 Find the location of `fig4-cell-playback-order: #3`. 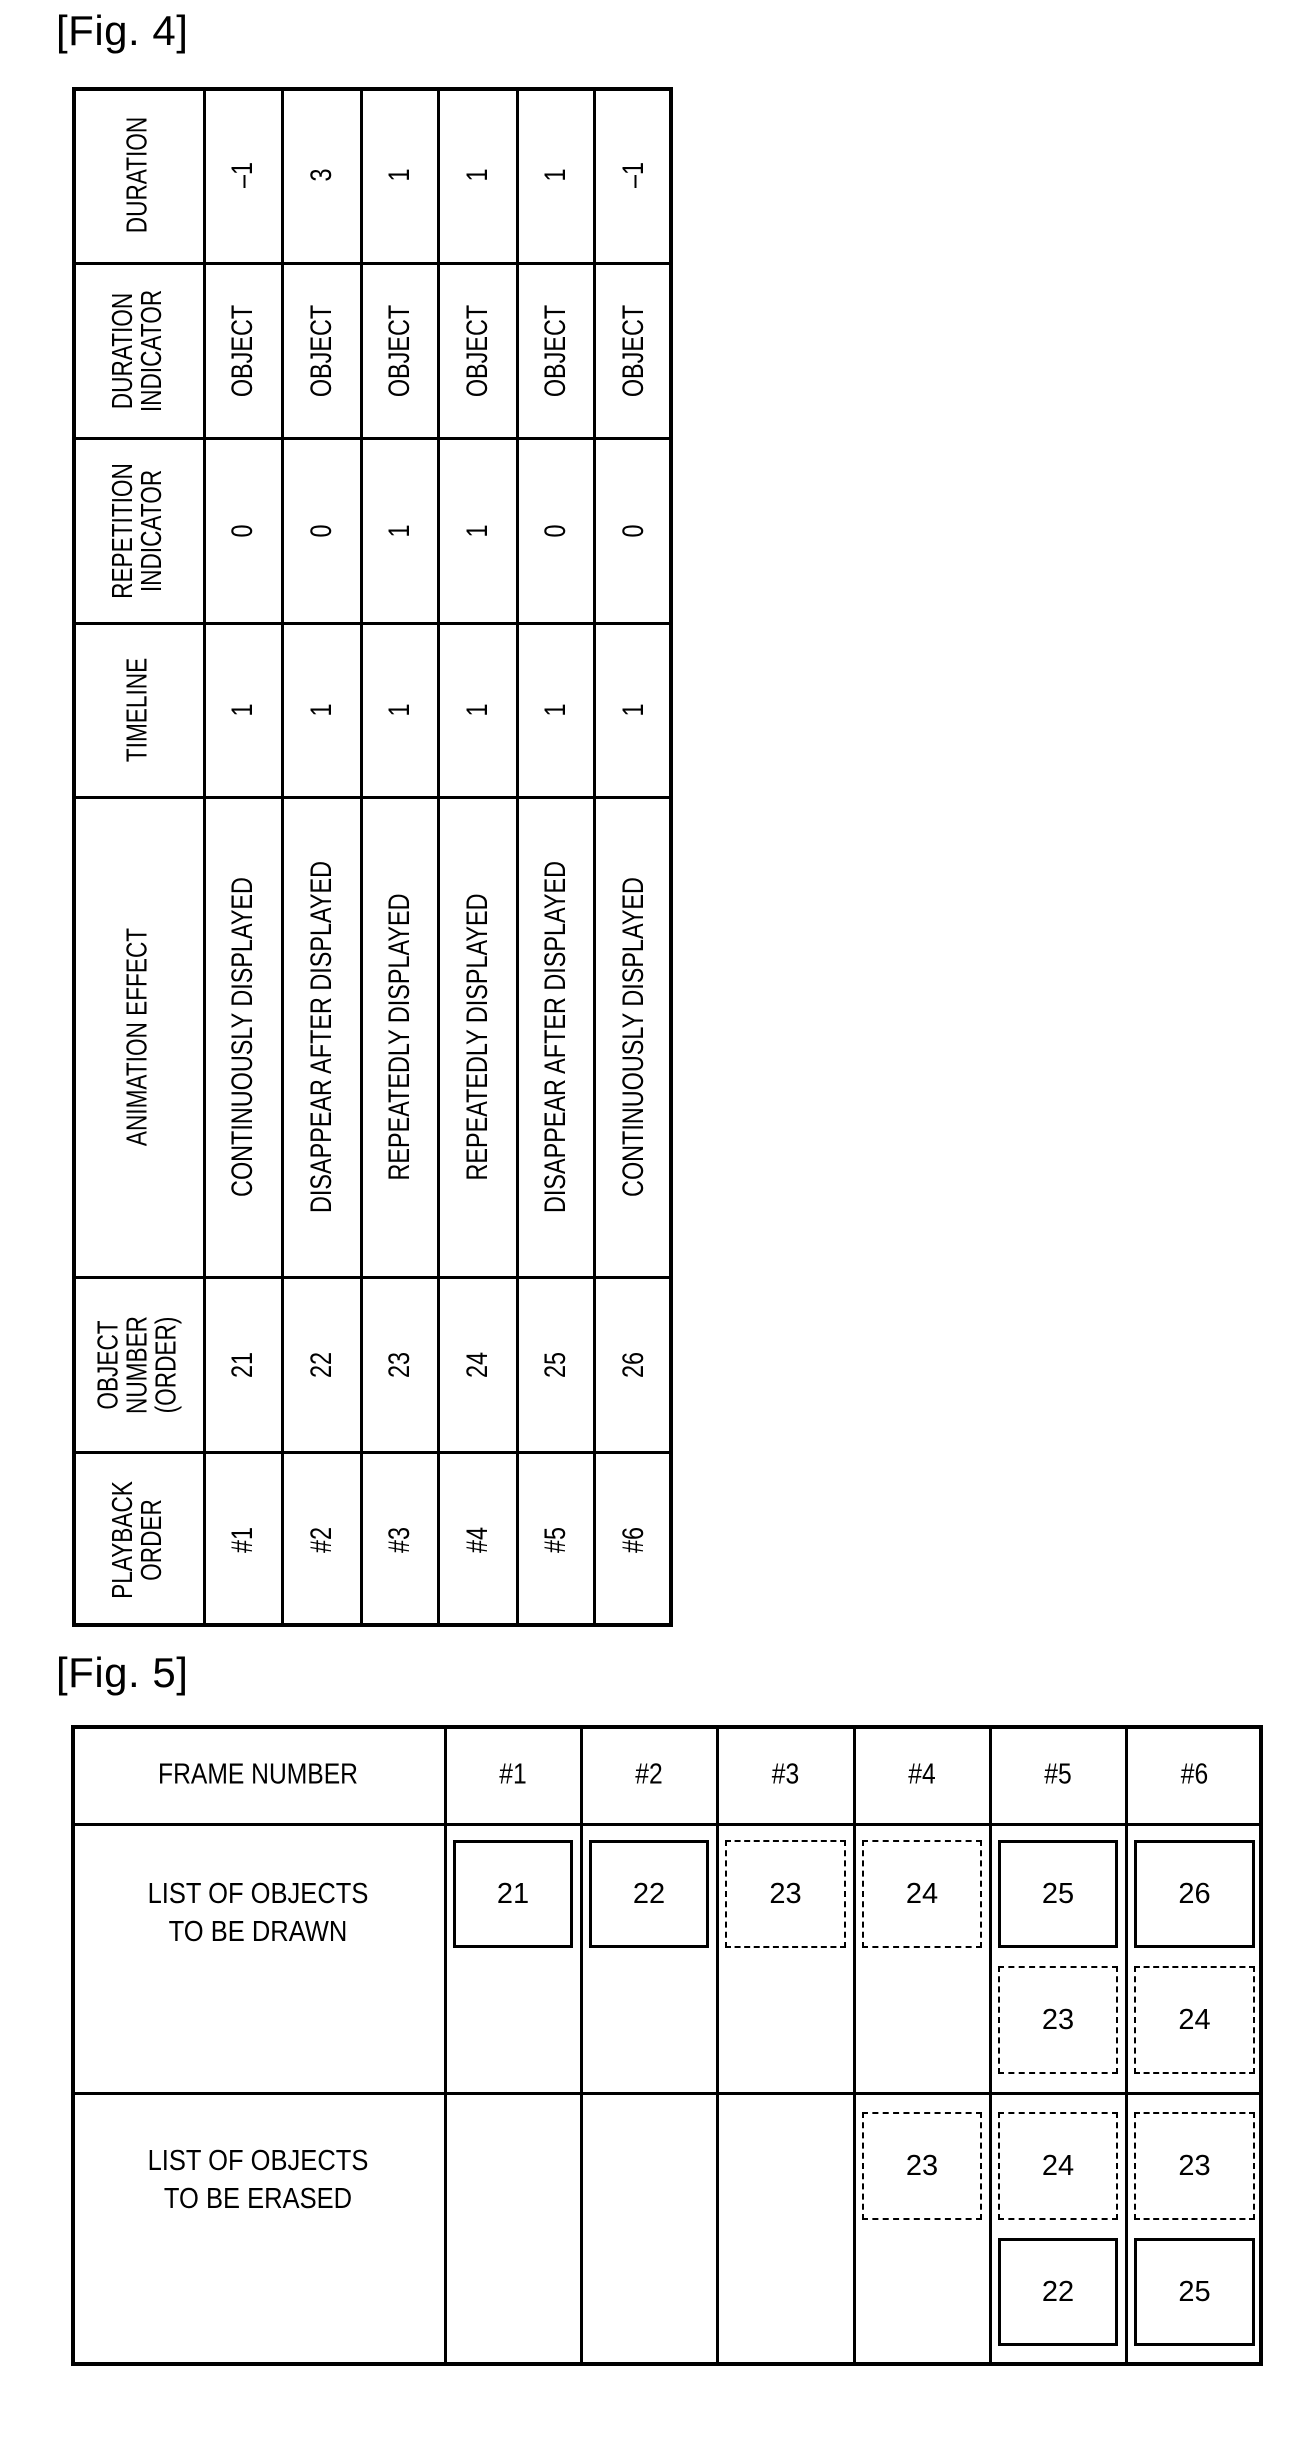

fig4-cell-playback-order: #3 is located at coordinates (399, 1539).